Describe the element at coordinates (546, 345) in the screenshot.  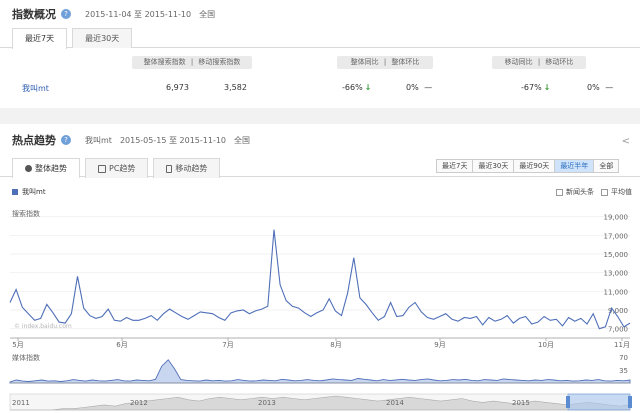
I see `x-tick-label: 10月` at that location.